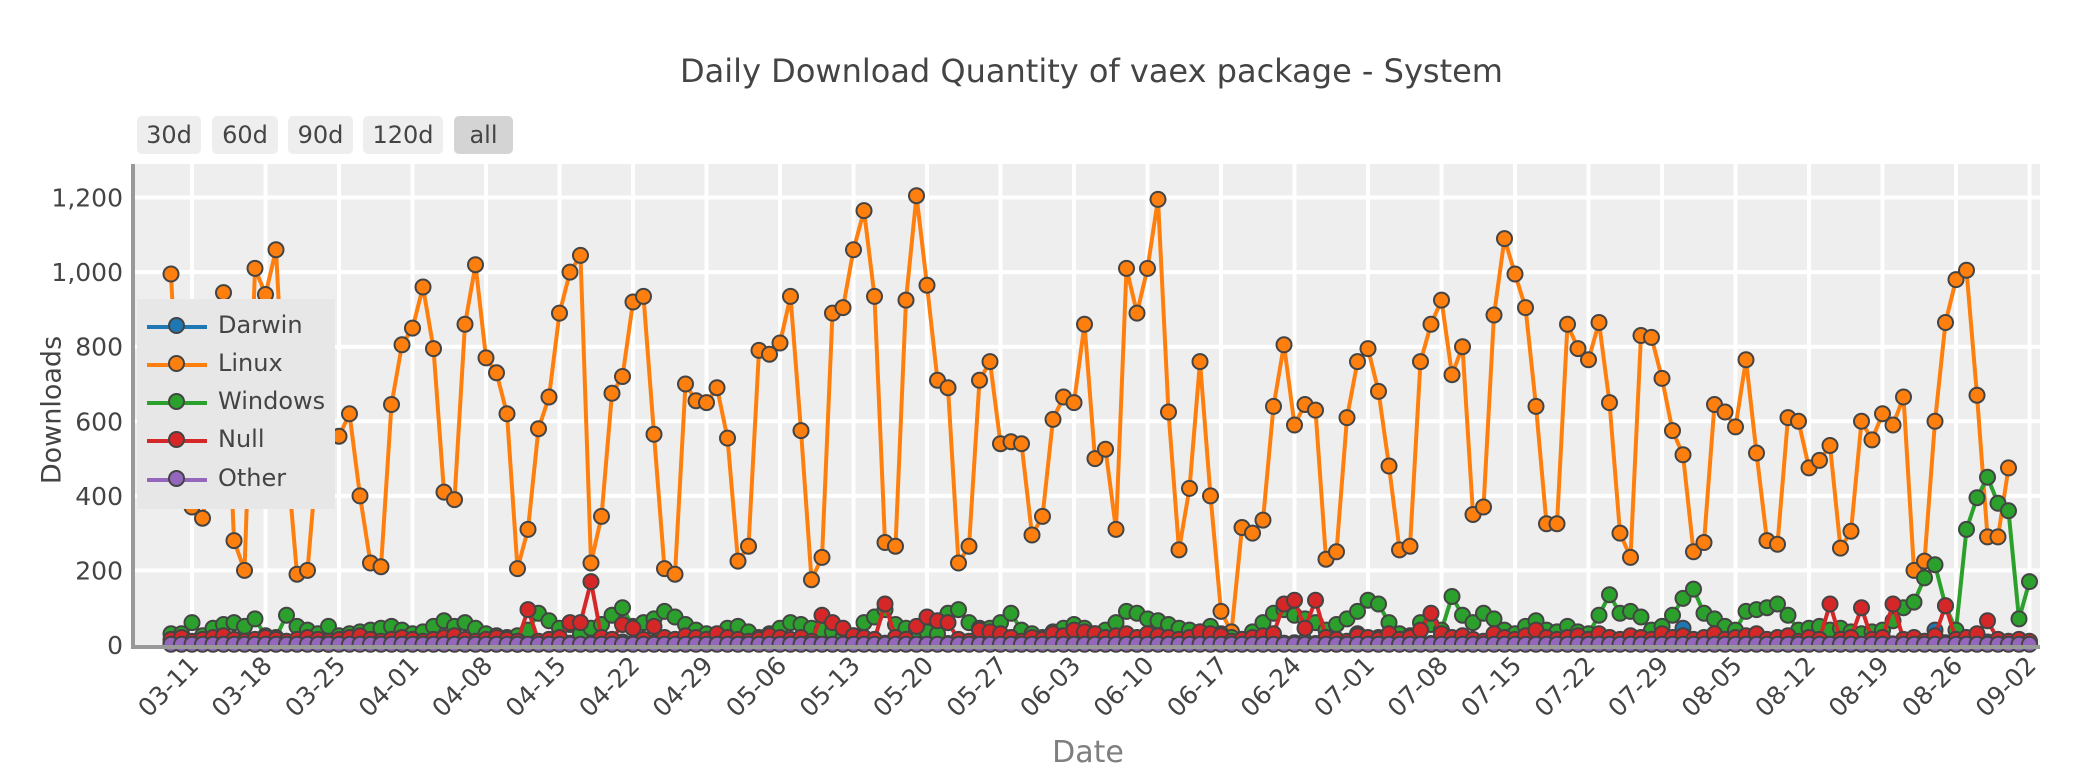 Image resolution: width=2098 pixels, height=776 pixels. What do you see at coordinates (1050, 687) in the screenshot?
I see `x-tick-label: 06-03` at bounding box center [1050, 687].